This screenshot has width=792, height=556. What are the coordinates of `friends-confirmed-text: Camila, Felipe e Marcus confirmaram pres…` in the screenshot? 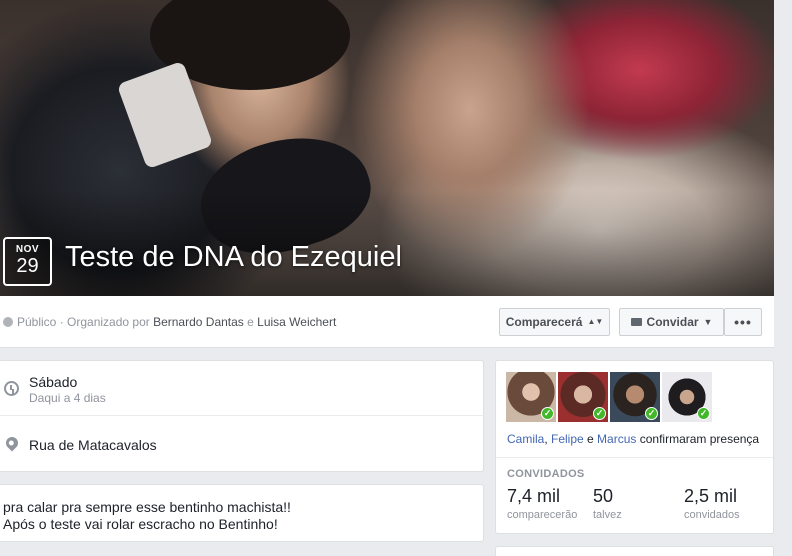 It's located at (633, 439).